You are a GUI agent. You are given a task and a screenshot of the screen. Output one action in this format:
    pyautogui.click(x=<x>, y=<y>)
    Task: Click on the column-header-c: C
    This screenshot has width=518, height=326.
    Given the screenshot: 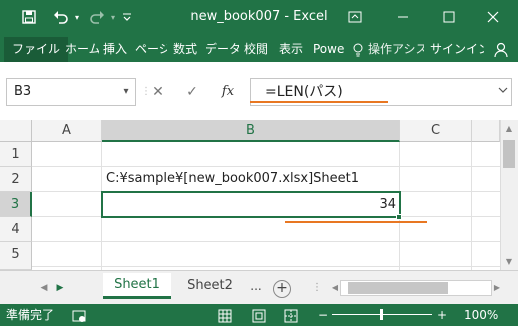 What is the action you would take?
    pyautogui.click(x=436, y=131)
    